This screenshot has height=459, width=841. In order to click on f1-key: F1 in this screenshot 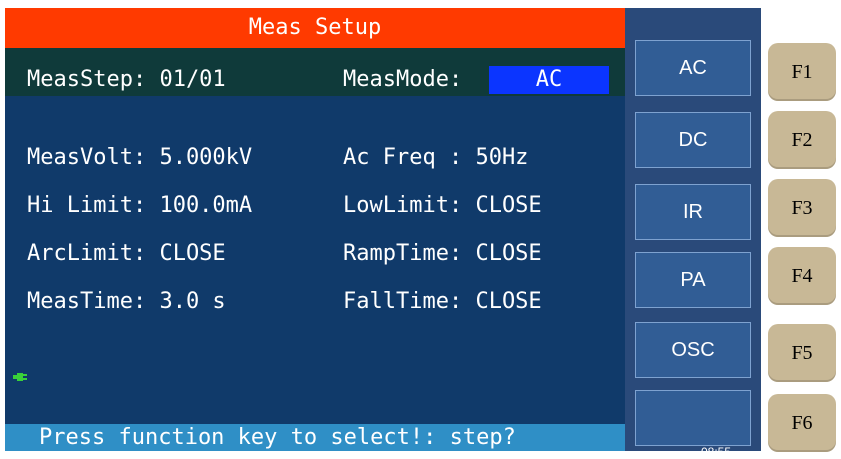, I will do `click(802, 72)`.